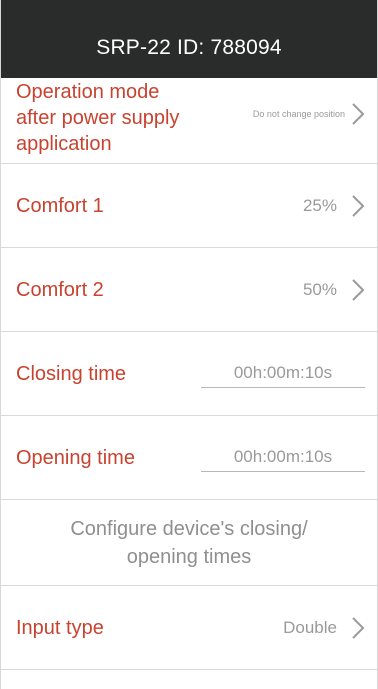  Describe the element at coordinates (189, 290) in the screenshot. I see `setting-row-comfort-2: Comfort 2 50%` at that location.